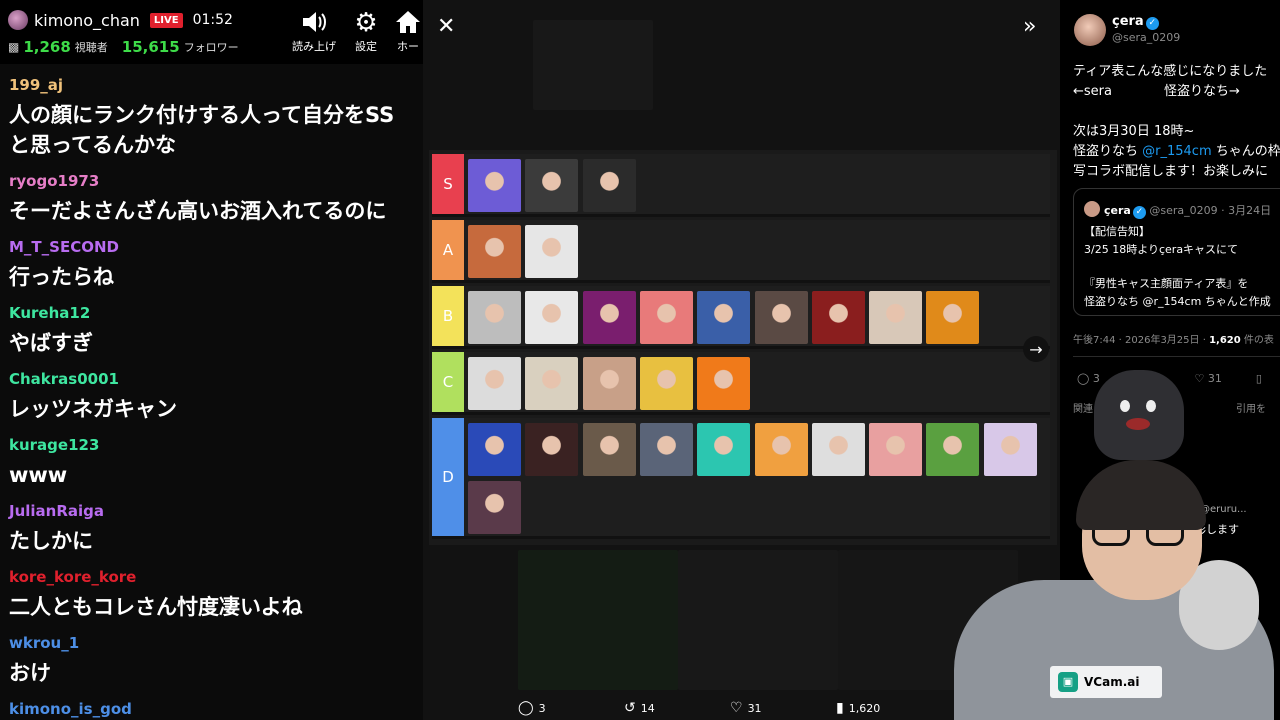 The image size is (1280, 720). I want to click on chat-message-user: M_T_SECOND, so click(64, 247).